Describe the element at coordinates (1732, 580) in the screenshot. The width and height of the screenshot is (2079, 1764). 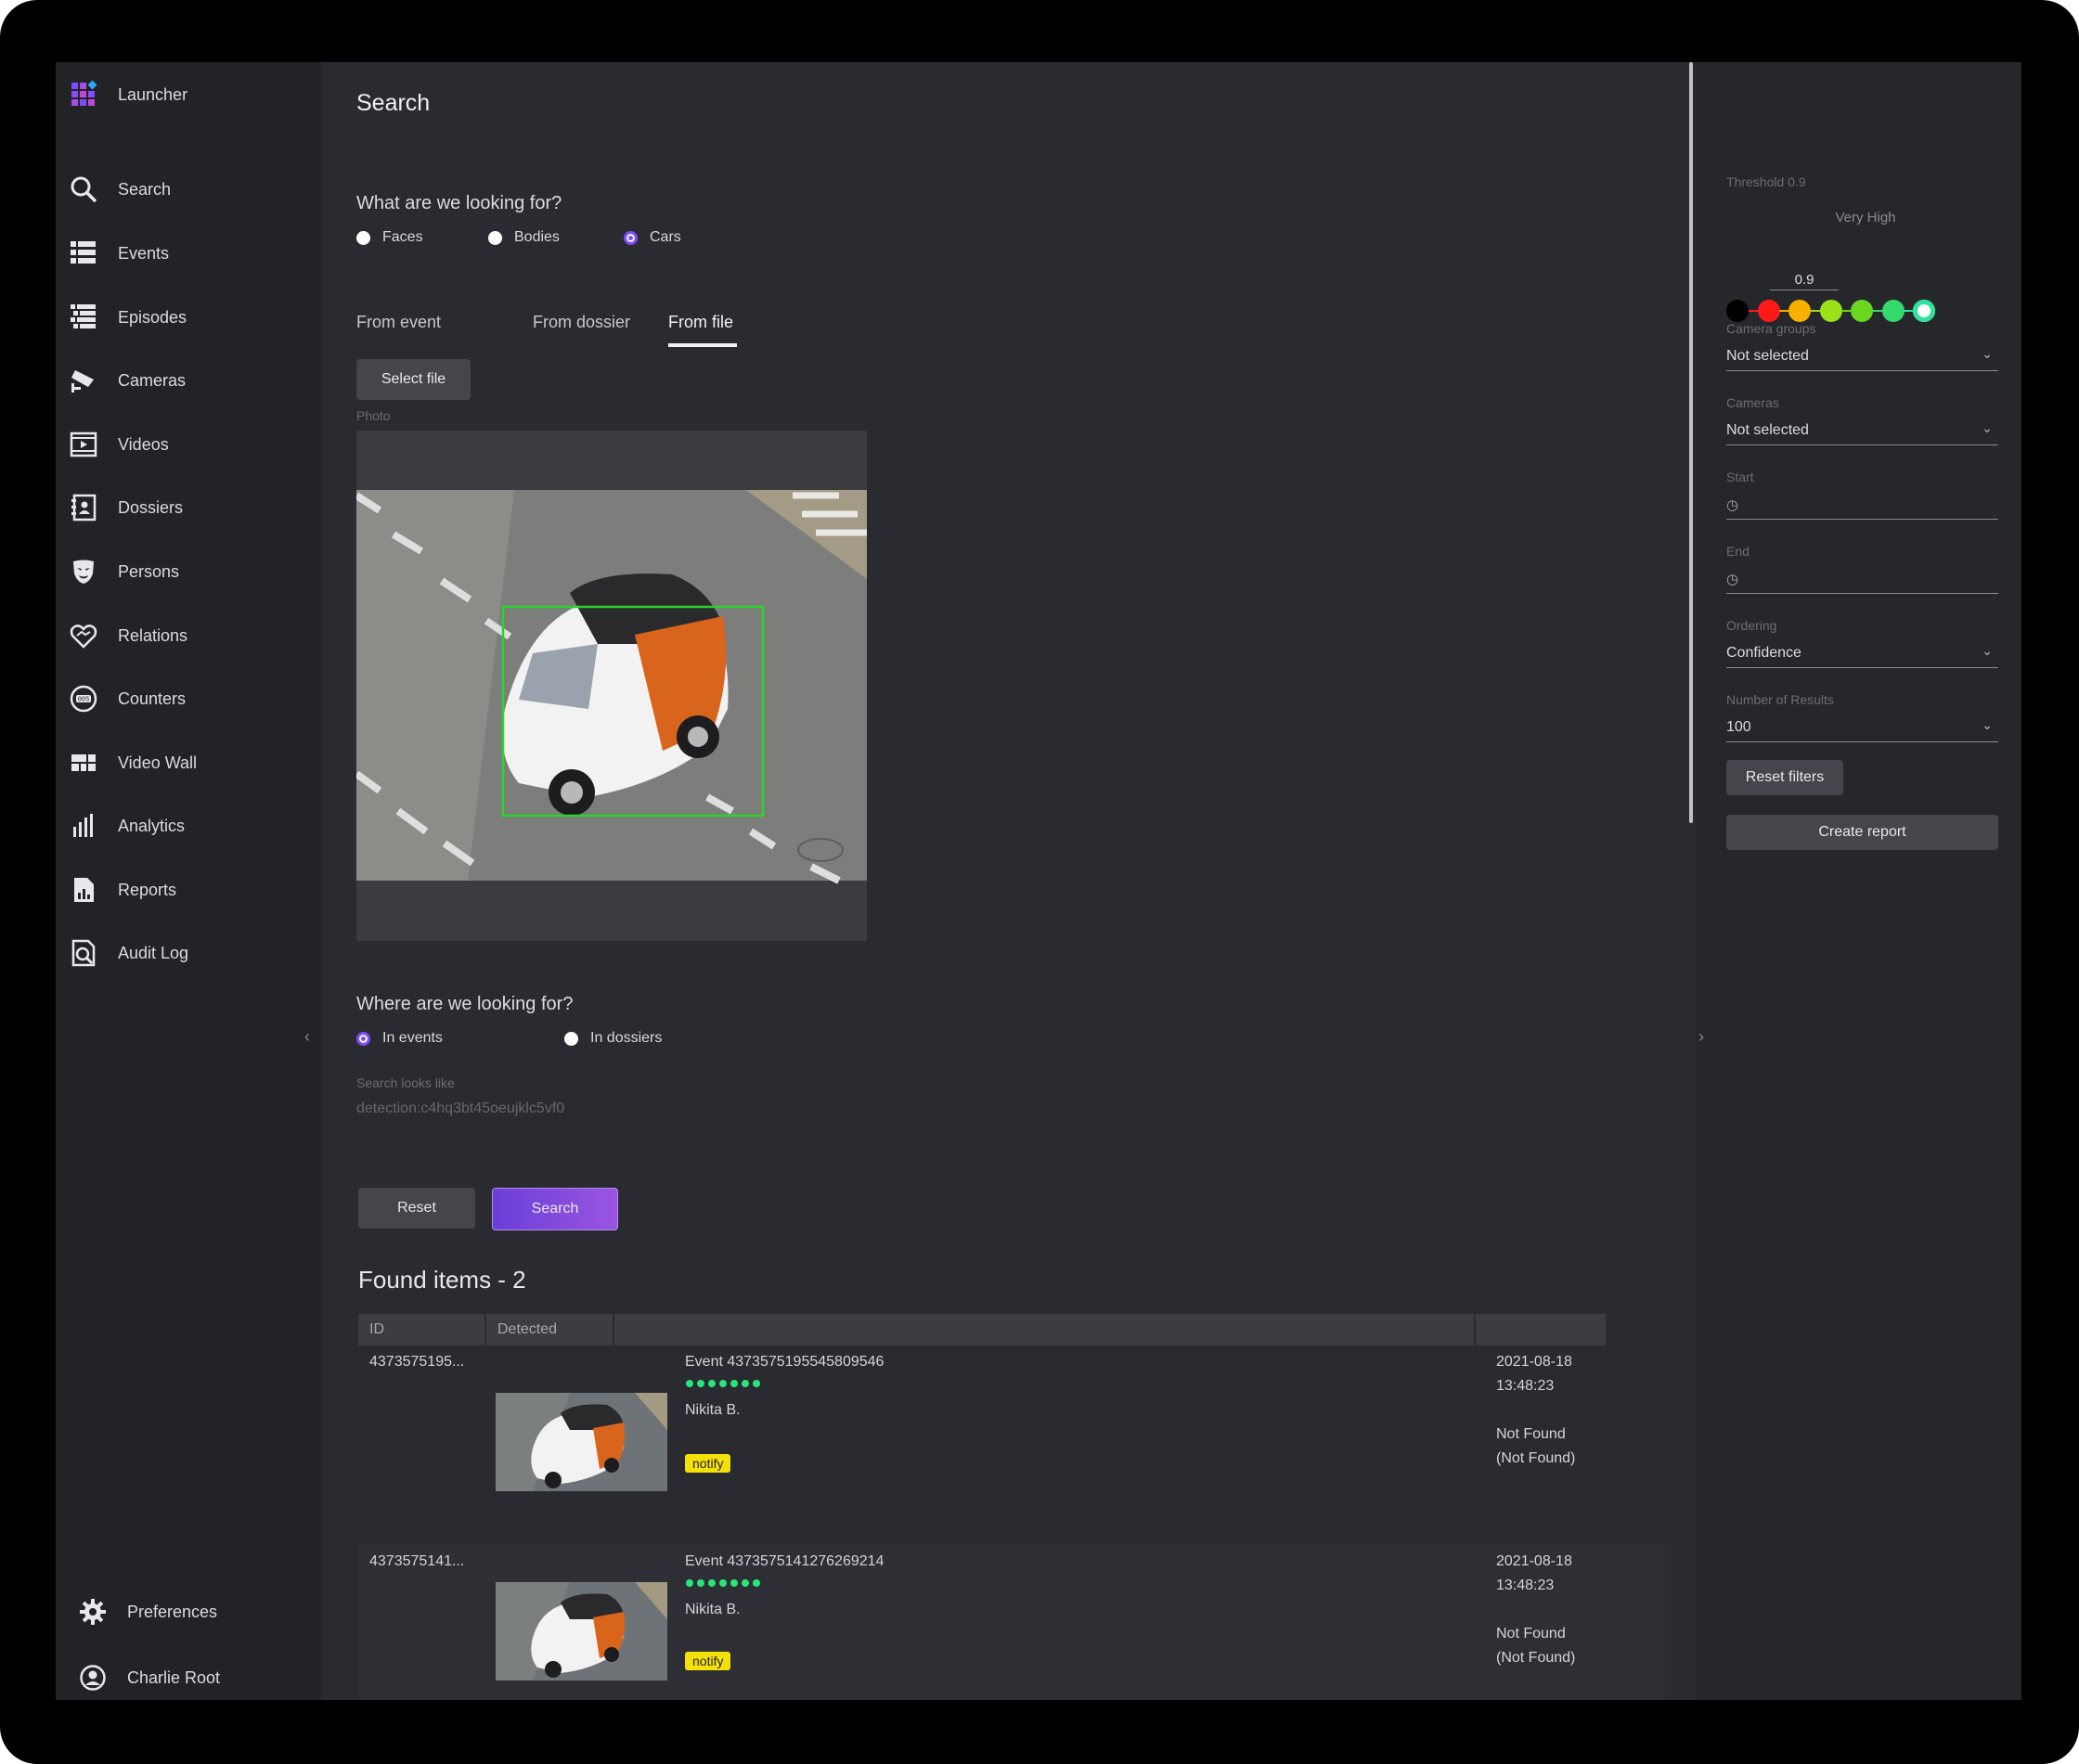
I see `clock-icon: ◷` at that location.